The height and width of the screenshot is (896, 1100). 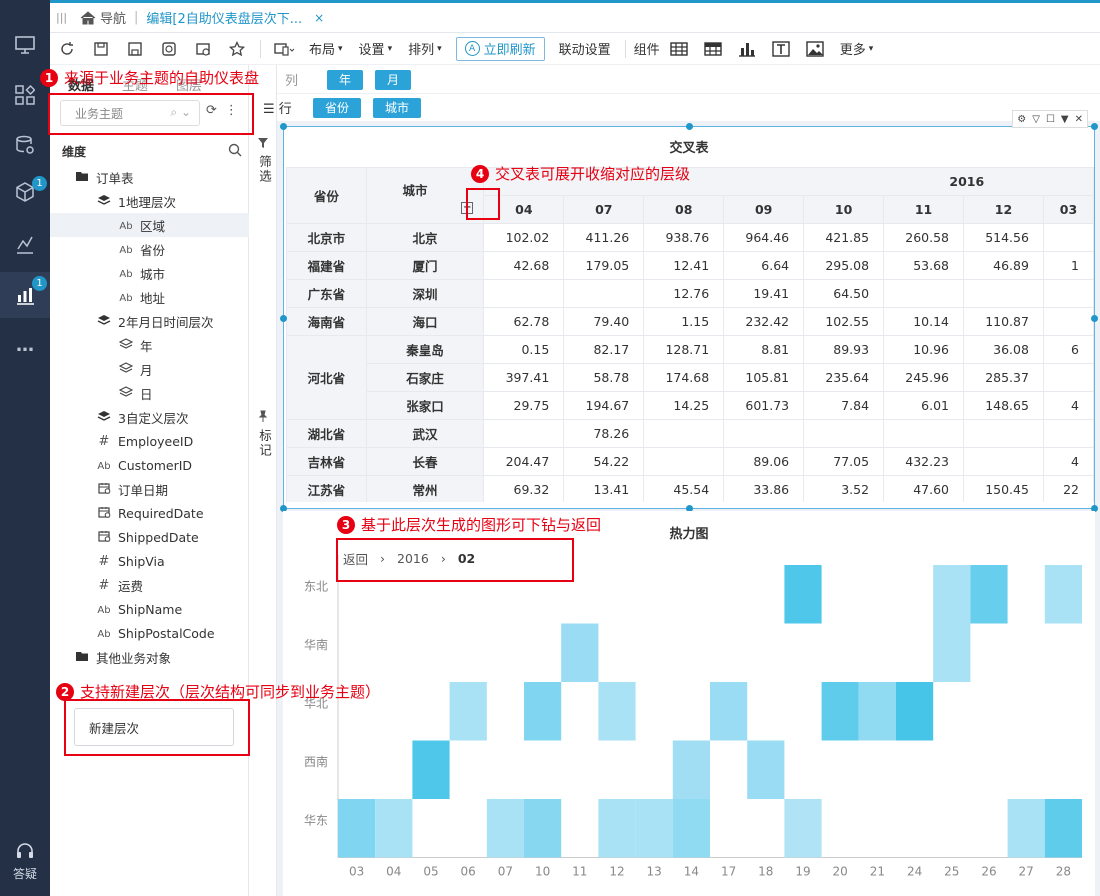 I want to click on pill-month: 月, so click(x=393, y=79).